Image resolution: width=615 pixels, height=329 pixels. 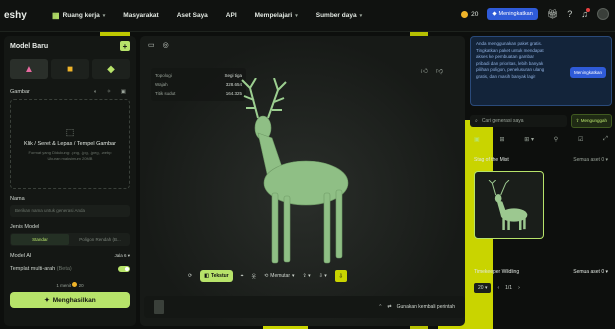 I want to click on nav-my-assets-label: Aset Saya, so click(x=192, y=15).